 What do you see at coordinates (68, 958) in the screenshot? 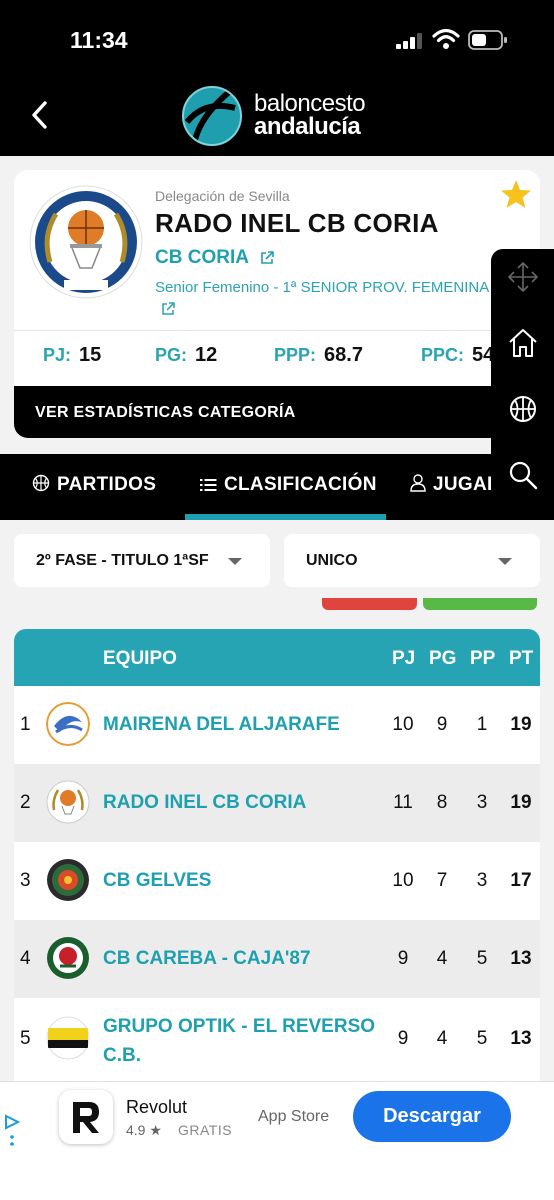
I see `cb-careba-logo-icon` at bounding box center [68, 958].